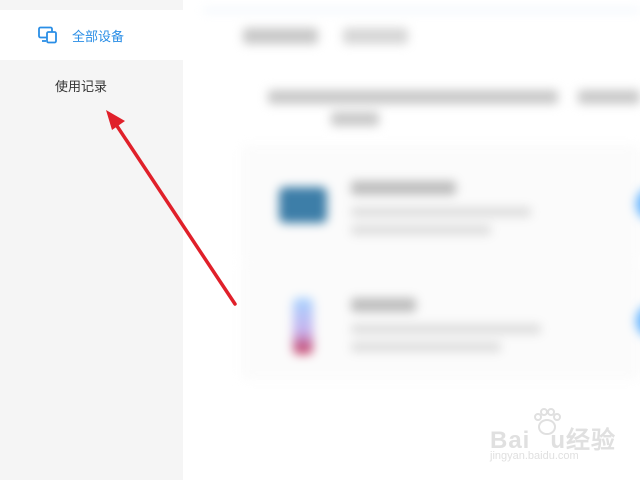  What do you see at coordinates (303, 326) in the screenshot?
I see `phone-icon` at bounding box center [303, 326].